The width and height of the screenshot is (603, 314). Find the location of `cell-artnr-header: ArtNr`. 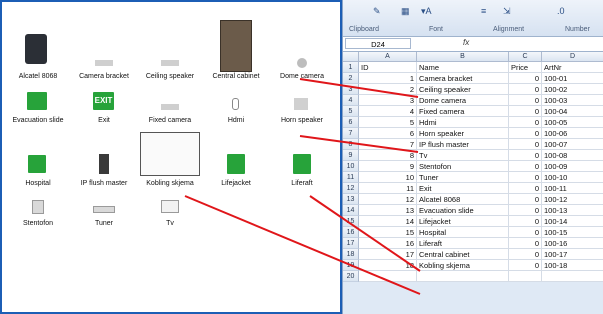

cell-artnr-header: ArtNr is located at coordinates (572, 67).